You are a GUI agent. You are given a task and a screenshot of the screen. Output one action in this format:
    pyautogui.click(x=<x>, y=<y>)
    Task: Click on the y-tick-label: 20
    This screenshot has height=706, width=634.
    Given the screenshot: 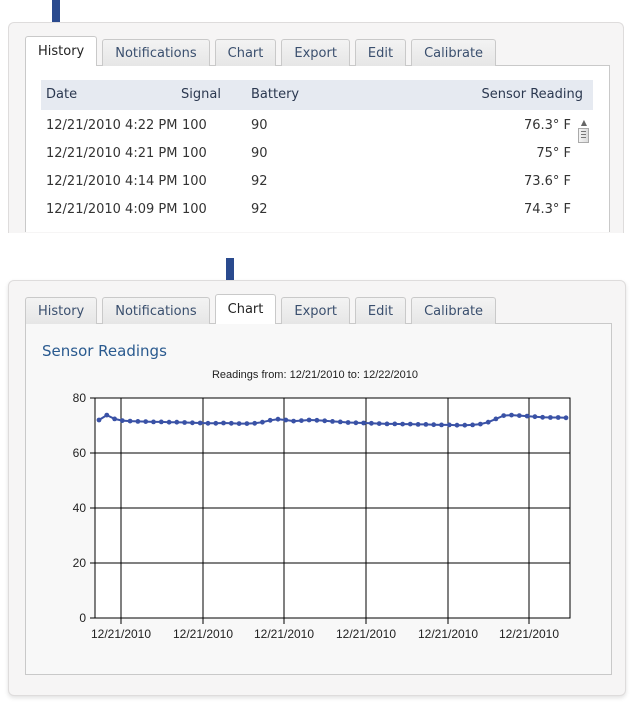 What is the action you would take?
    pyautogui.click(x=80, y=563)
    